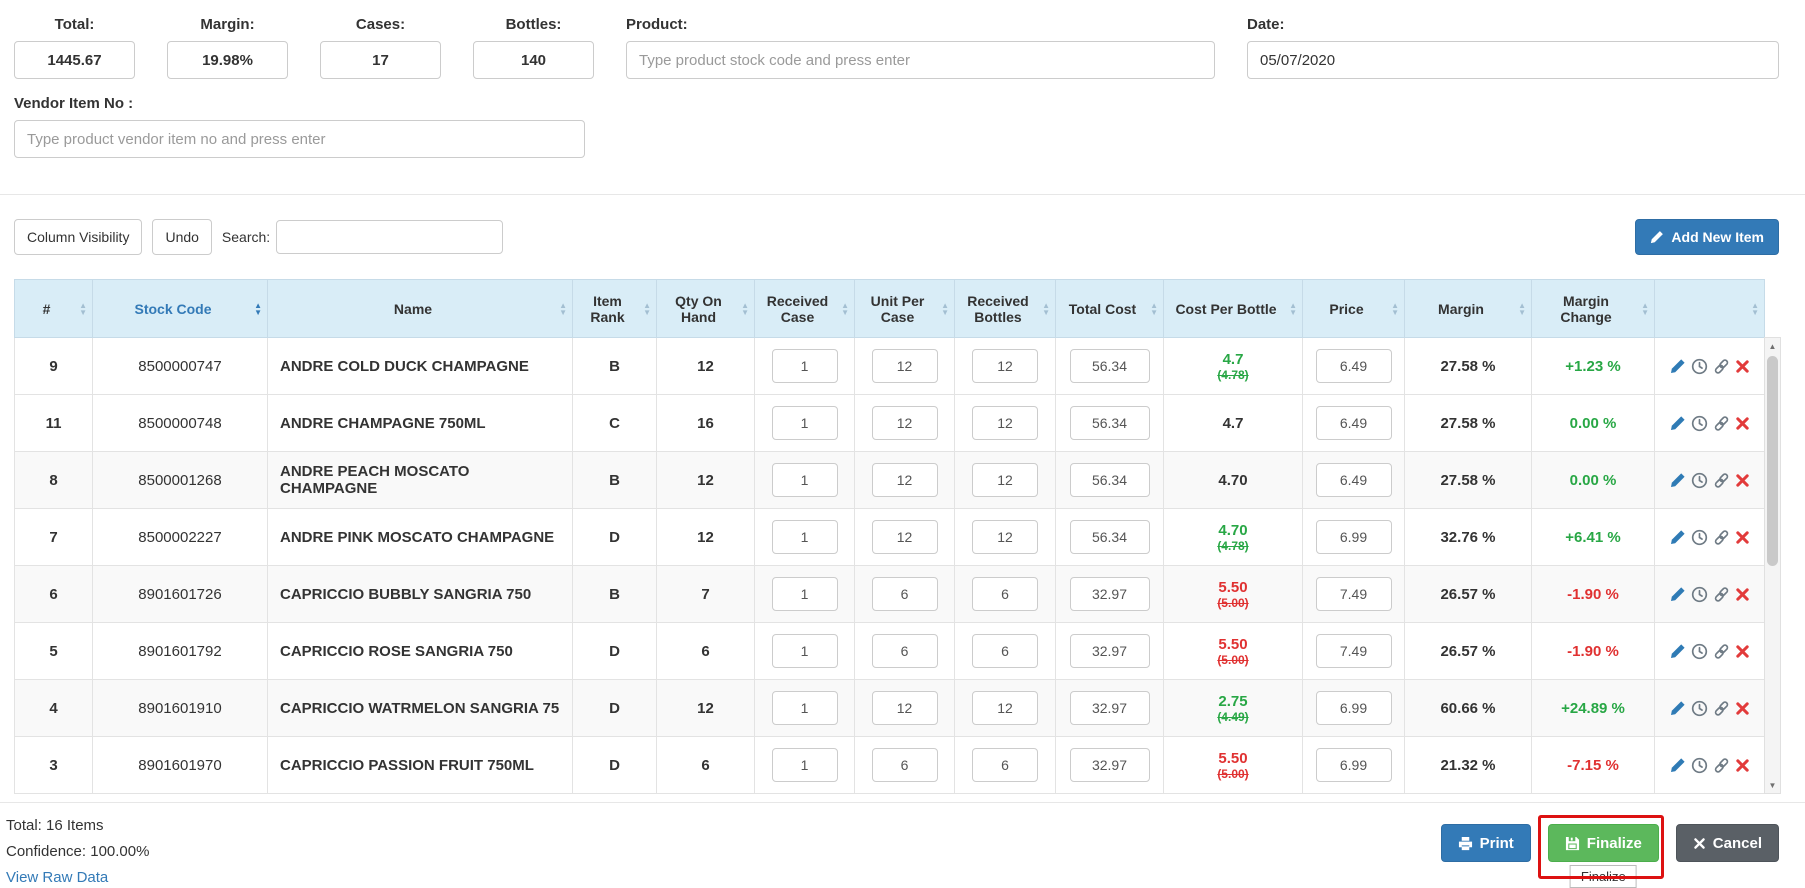 The image size is (1805, 888). Describe the element at coordinates (904, 308) in the screenshot. I see `col-header-unit-per-case: Unit Per Case ▲ ▼` at that location.